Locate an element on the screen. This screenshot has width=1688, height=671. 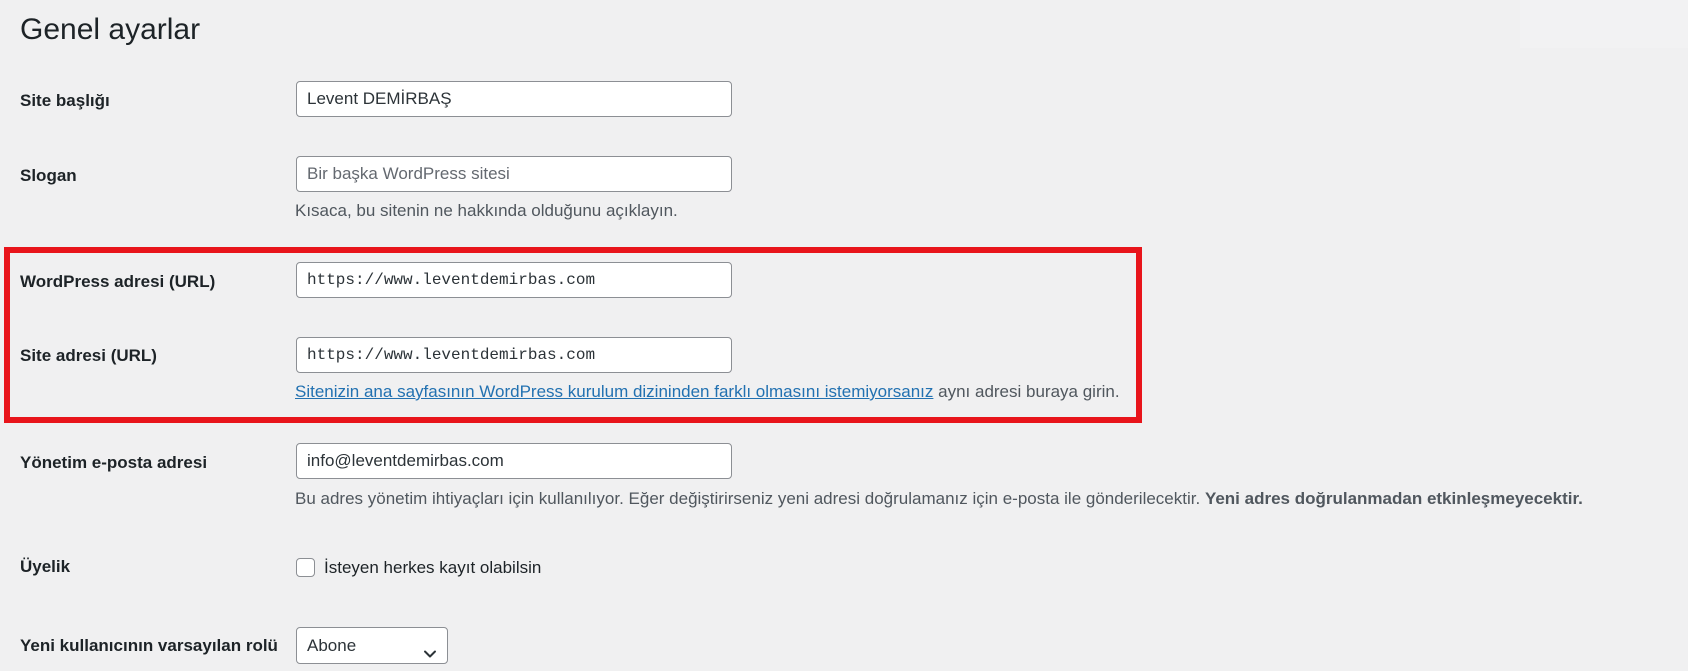
page-title: Genel ayarlar is located at coordinates (110, 29).